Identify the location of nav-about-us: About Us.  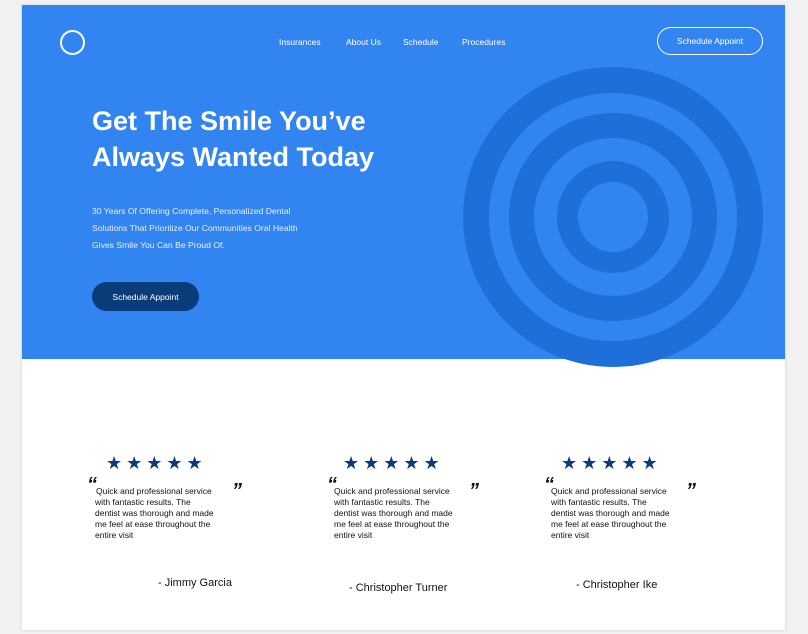
(363, 42).